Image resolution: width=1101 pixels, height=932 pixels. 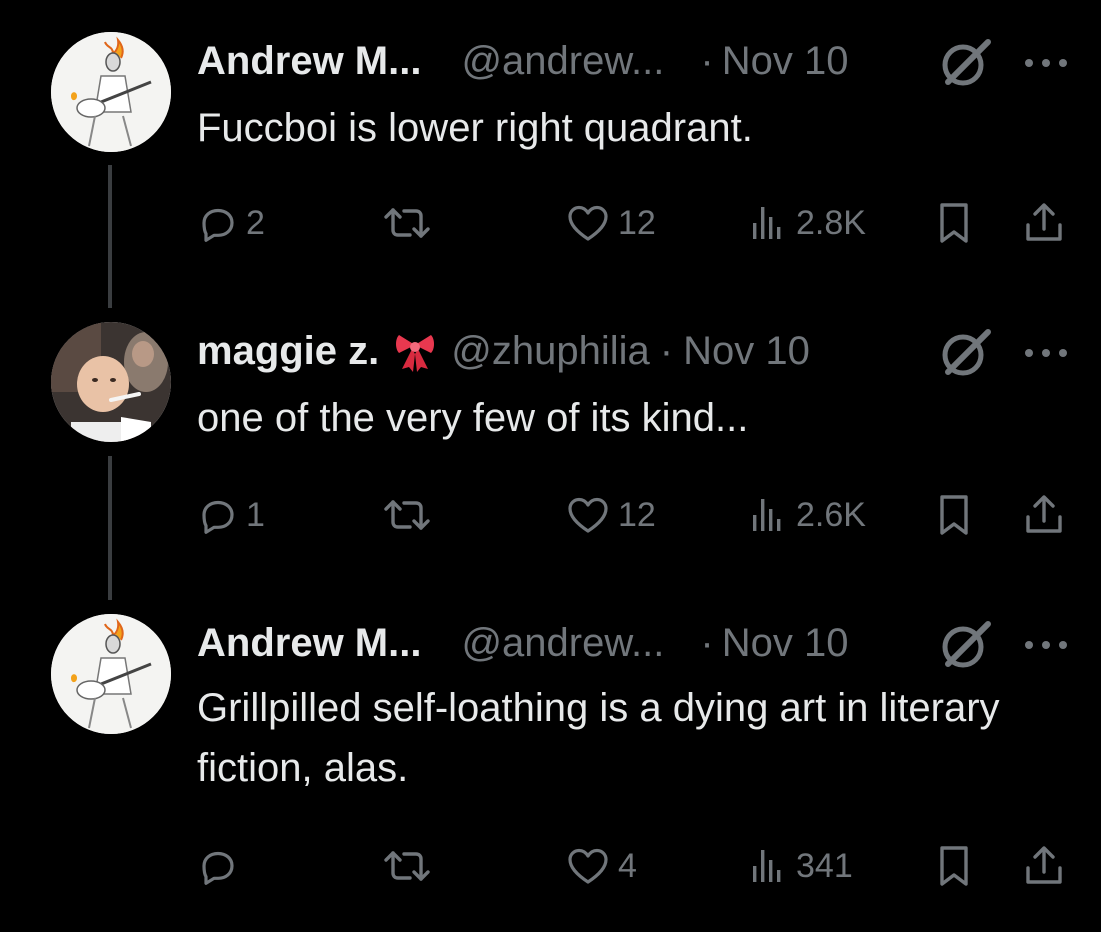 I want to click on reply-button: 1, so click(x=231, y=515).